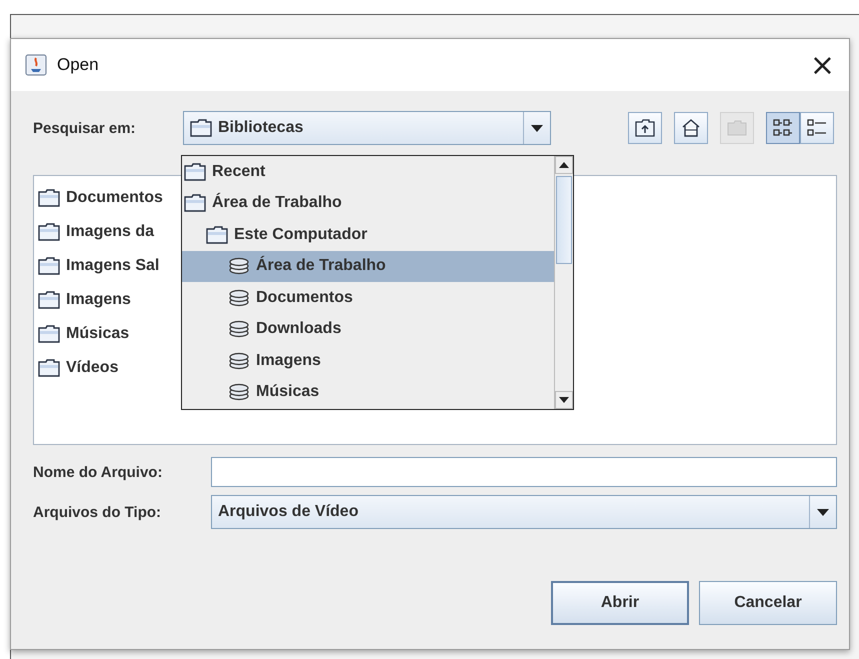 Image resolution: width=859 pixels, height=659 pixels. I want to click on file-item: Músicas, so click(98, 334).